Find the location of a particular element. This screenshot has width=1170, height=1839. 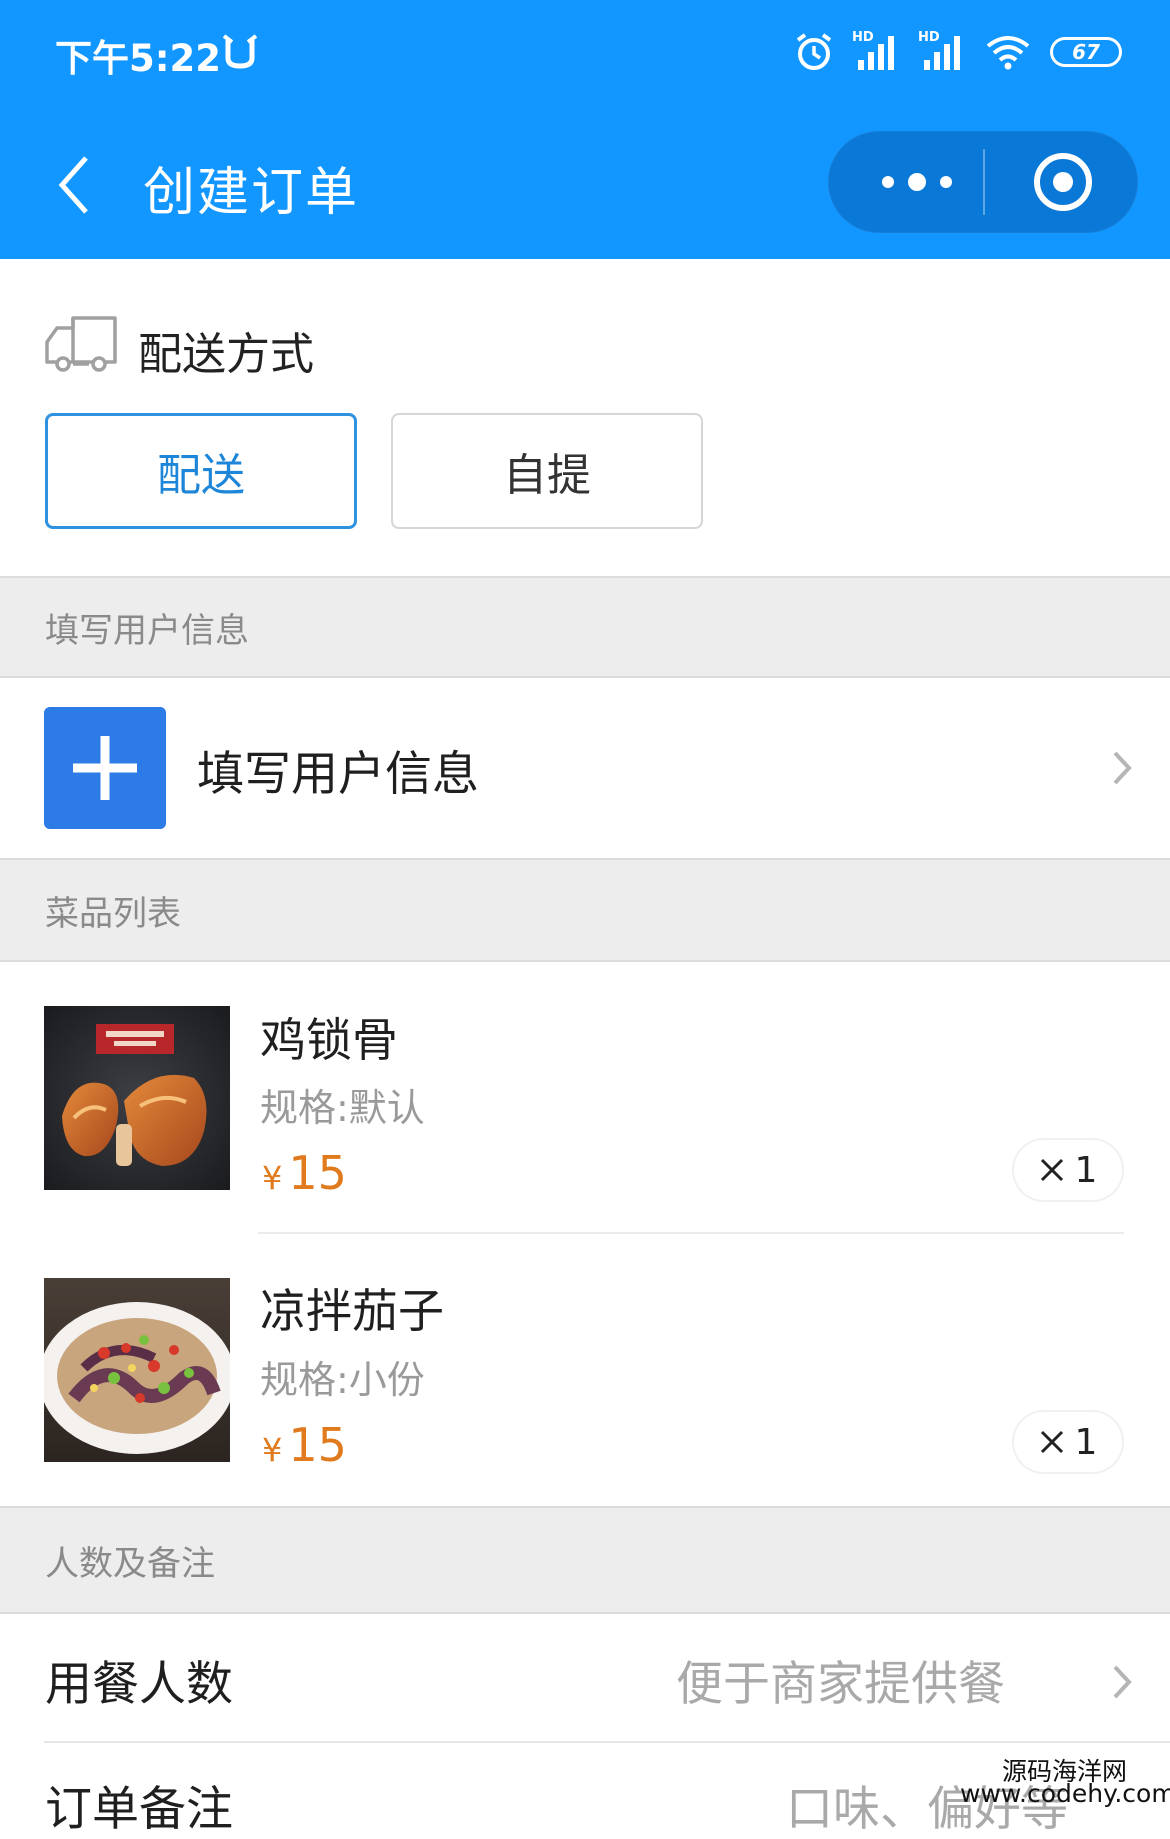

notification-icon is located at coordinates (240, 51).